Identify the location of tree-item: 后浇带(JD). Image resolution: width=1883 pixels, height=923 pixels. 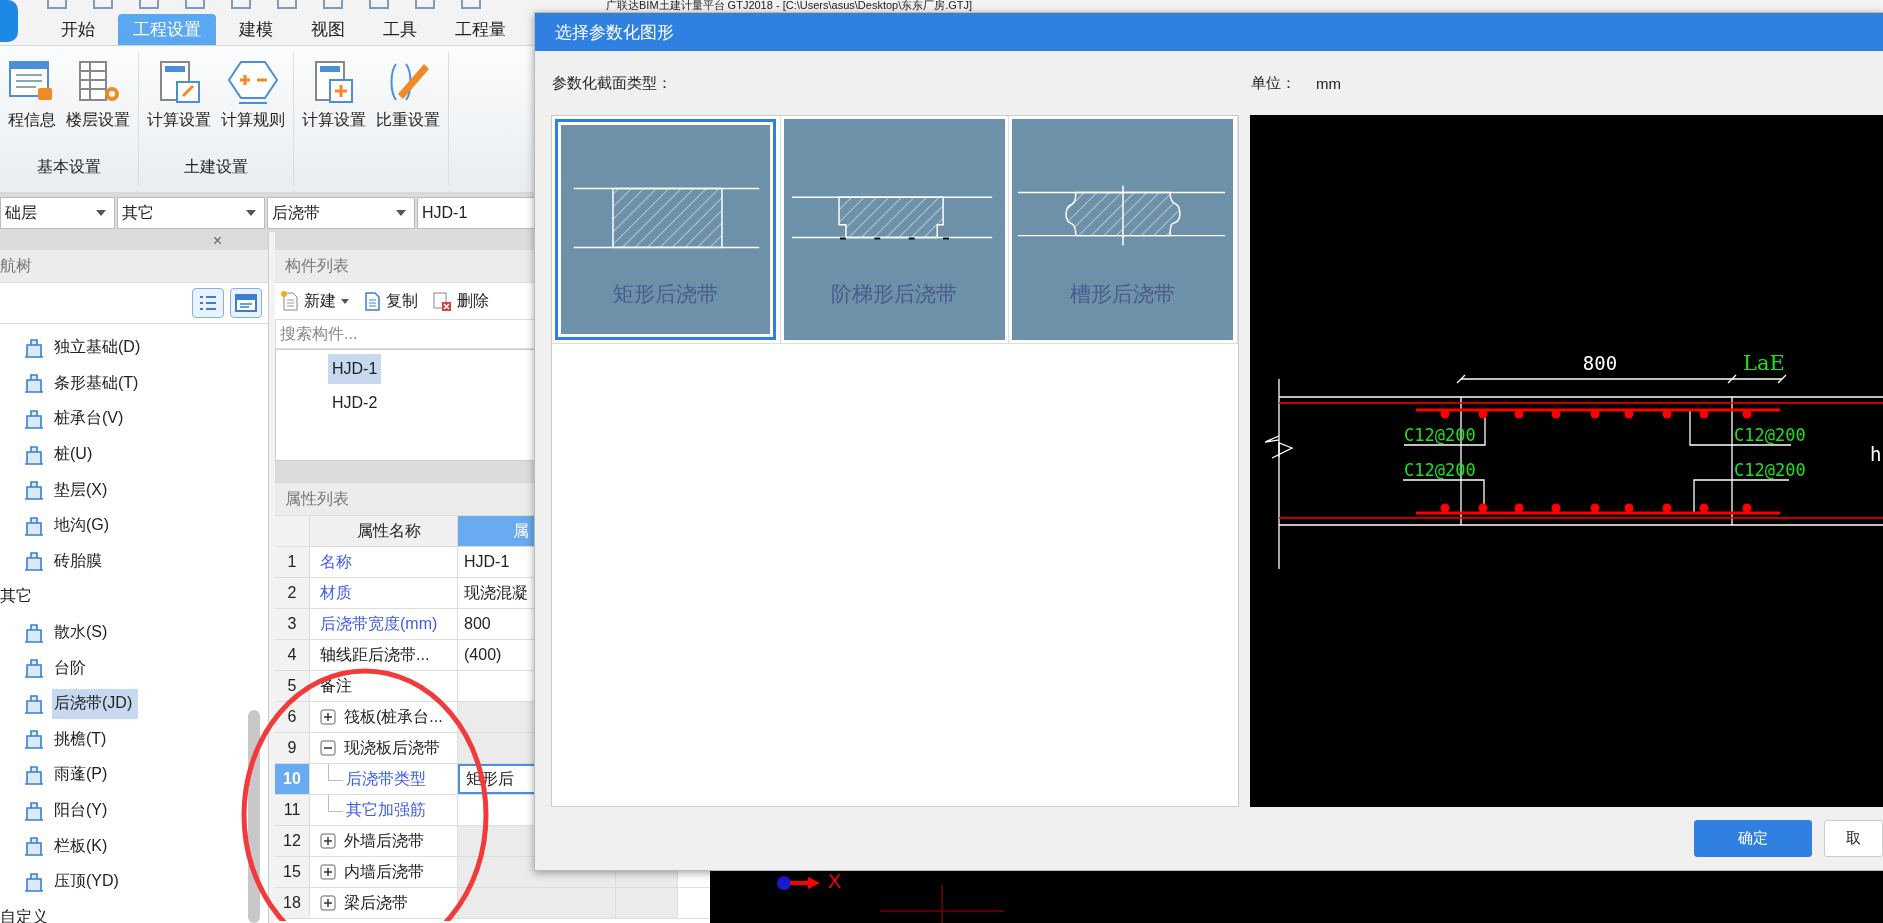
(95, 703).